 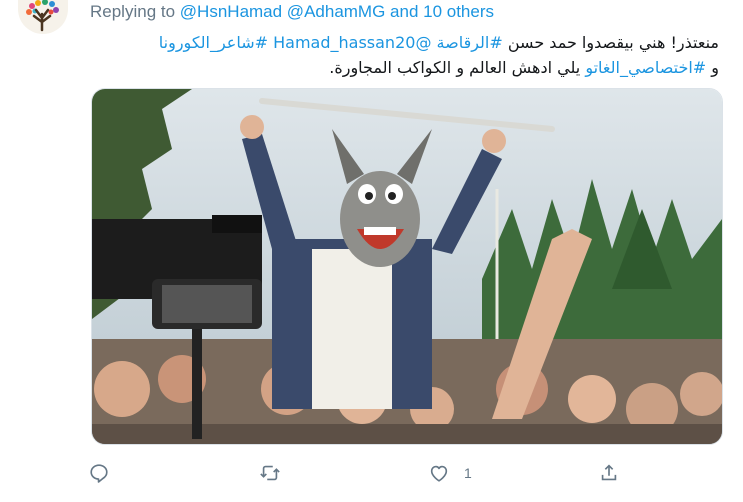 I want to click on avatar, so click(x=43, y=17).